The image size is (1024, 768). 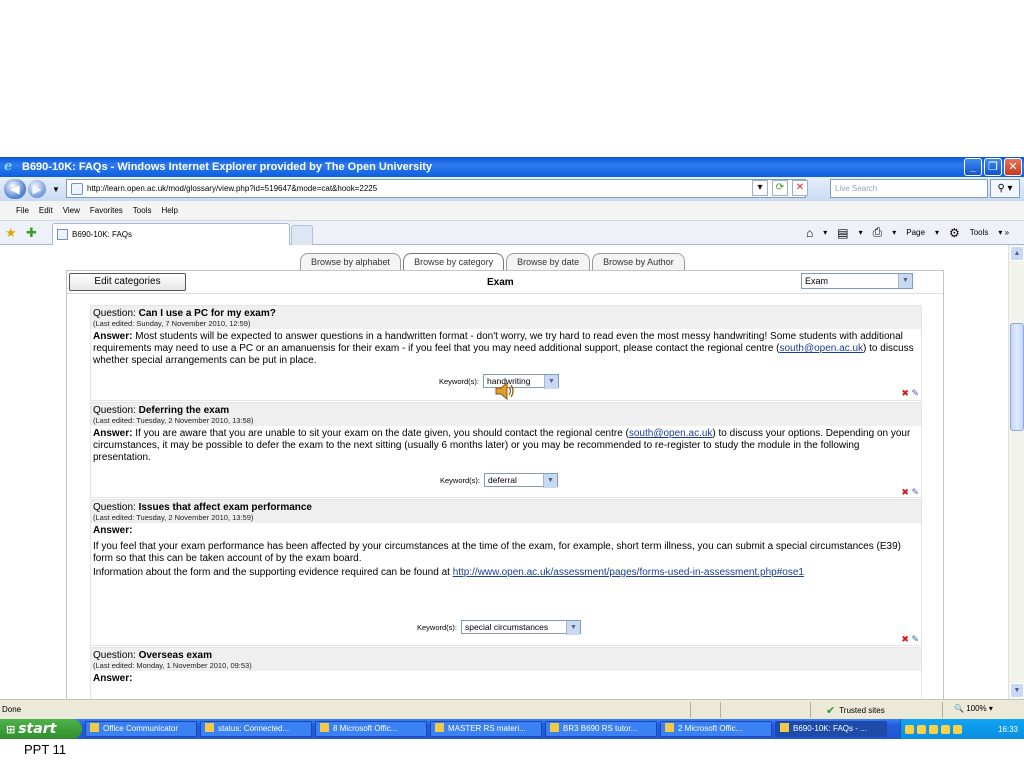 What do you see at coordinates (351, 261) in the screenshot?
I see `tab-browse-alphabet: Browse by alphabet` at bounding box center [351, 261].